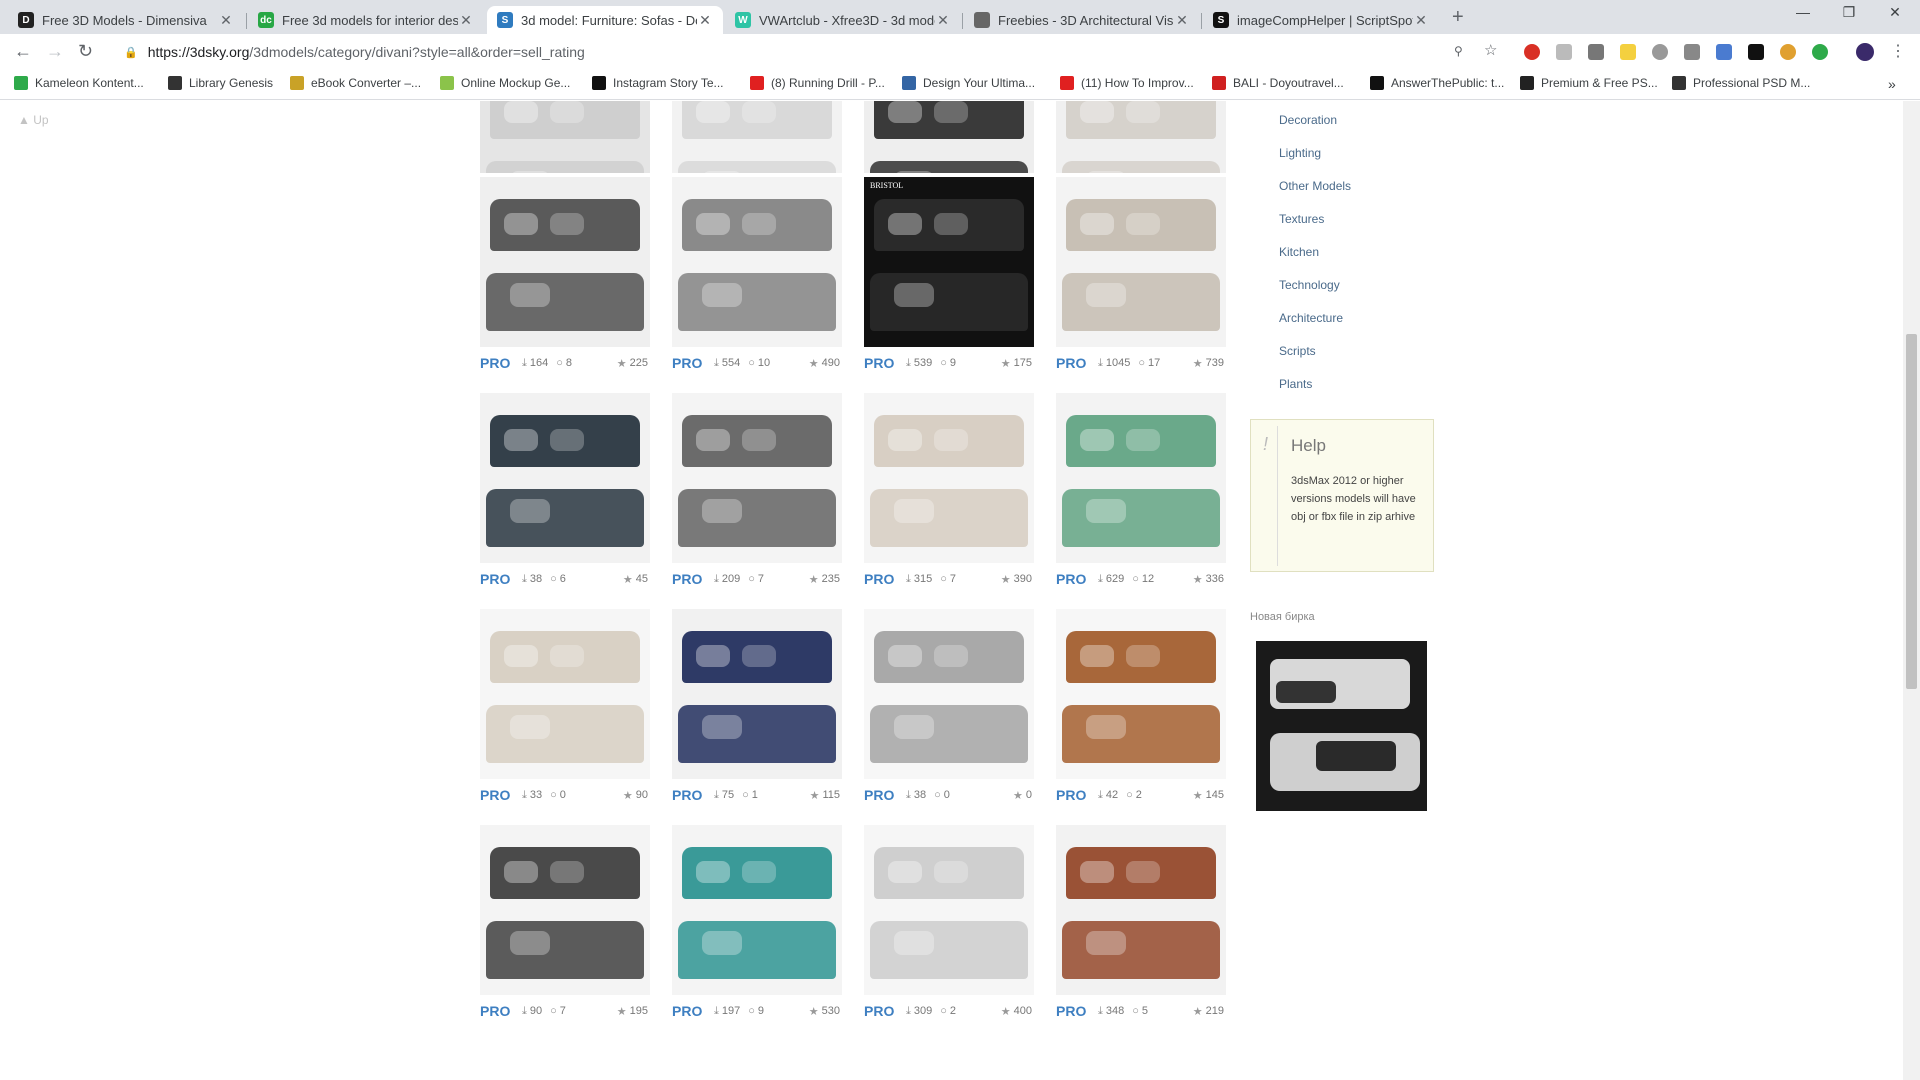  I want to click on model-card: PRO ⤓ 33 ○ 0 ★ 90, so click(564, 709).